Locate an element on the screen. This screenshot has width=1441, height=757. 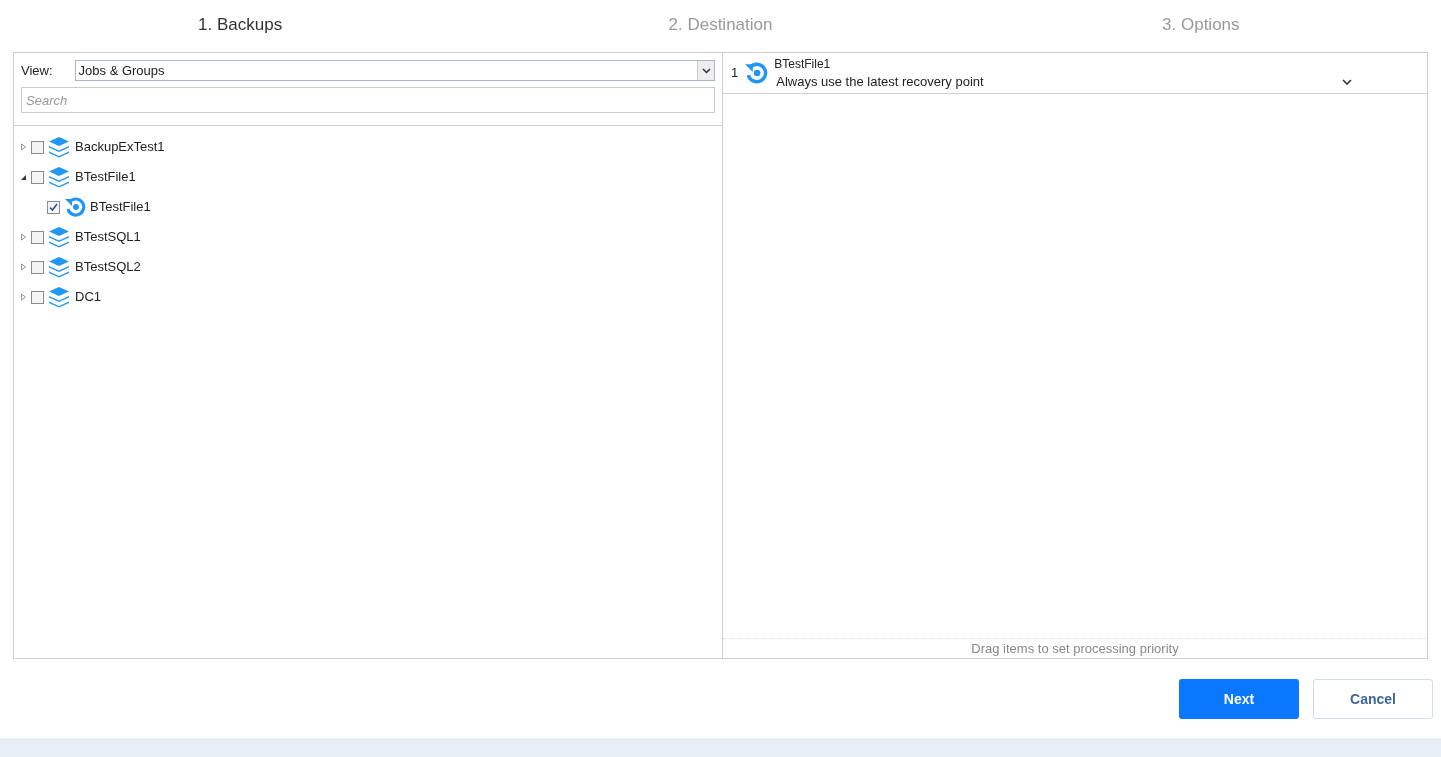
search-field: Search is located at coordinates (368, 100).